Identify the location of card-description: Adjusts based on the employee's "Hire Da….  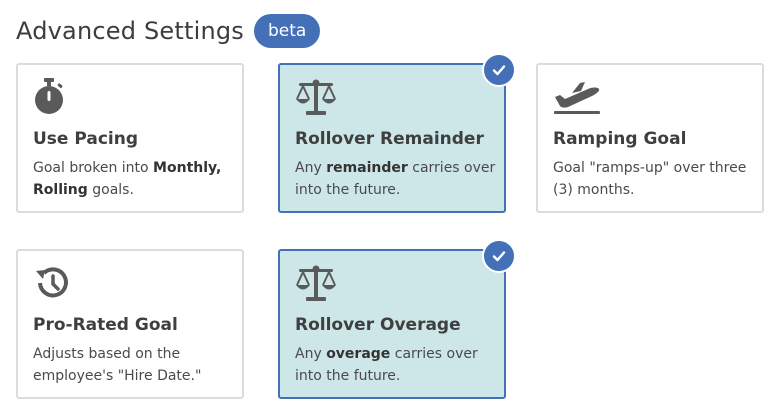
(117, 365).